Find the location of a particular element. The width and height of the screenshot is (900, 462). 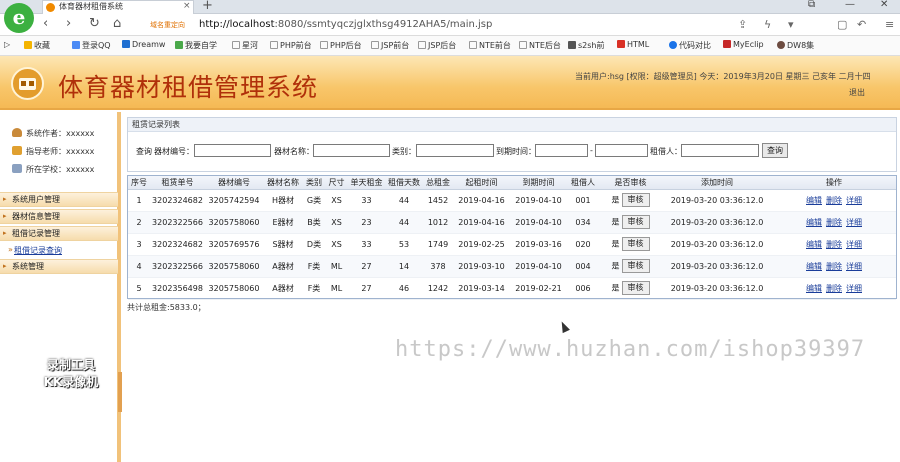

bookmark-item: JSP前台 is located at coordinates (390, 45).